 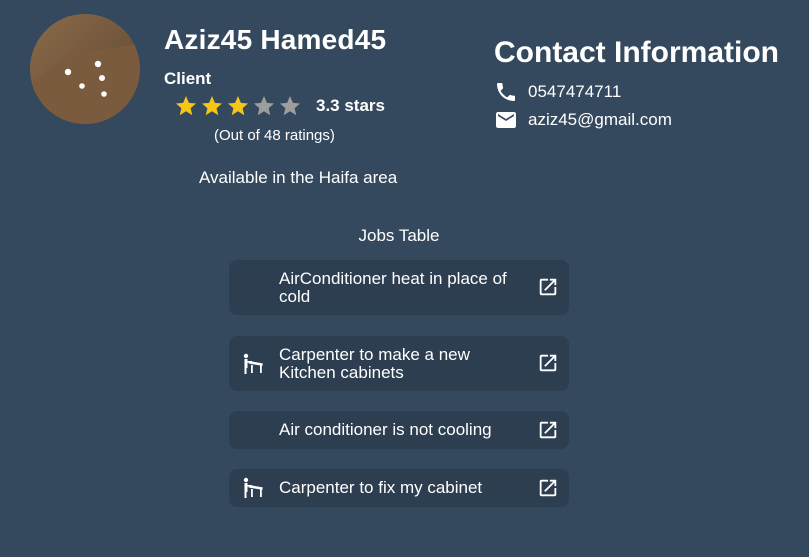 I want to click on job-label: Carpenter to fix my cabinet, so click(x=381, y=487).